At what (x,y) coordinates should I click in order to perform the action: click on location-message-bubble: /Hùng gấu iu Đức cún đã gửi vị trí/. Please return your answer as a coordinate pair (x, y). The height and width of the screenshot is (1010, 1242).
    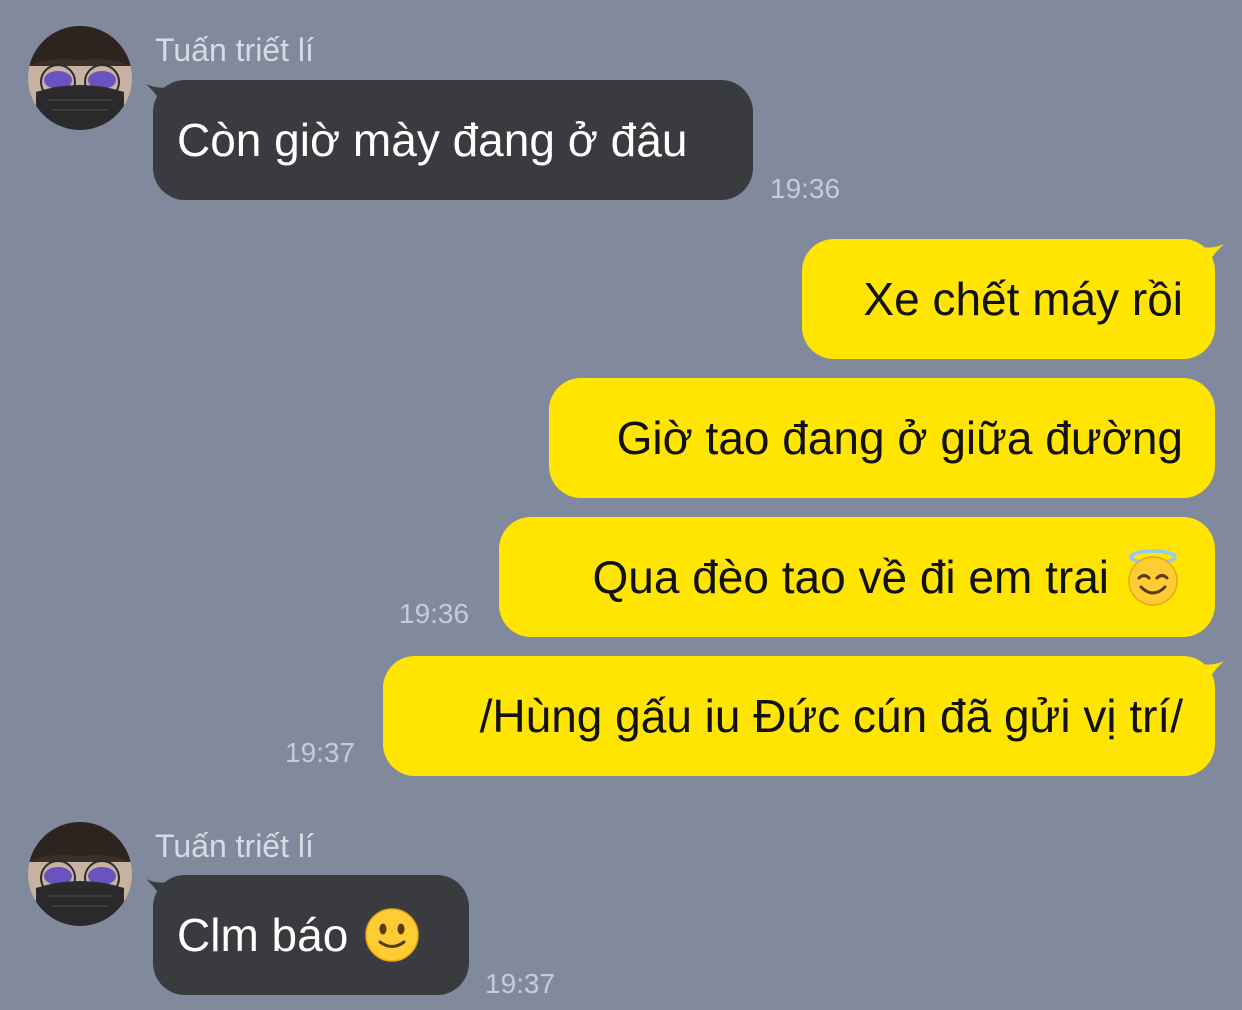
    Looking at the image, I should click on (799, 716).